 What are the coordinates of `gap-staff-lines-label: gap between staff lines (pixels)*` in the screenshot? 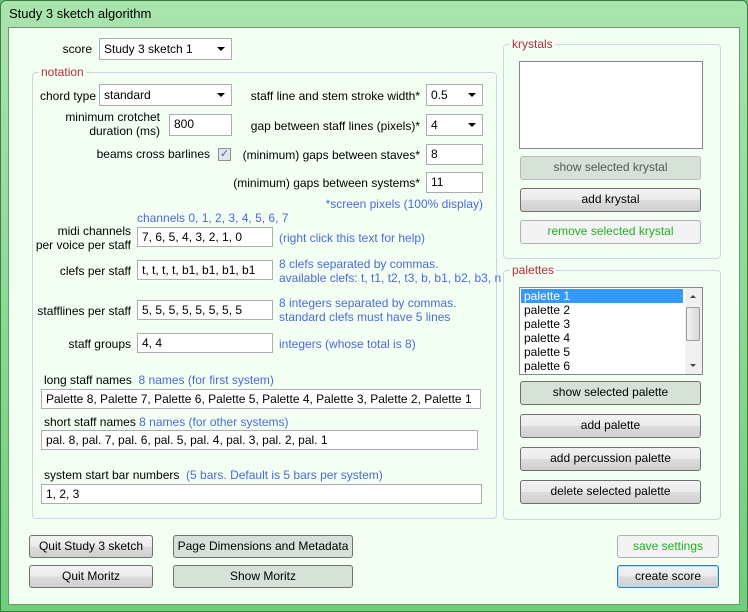 It's located at (335, 126).